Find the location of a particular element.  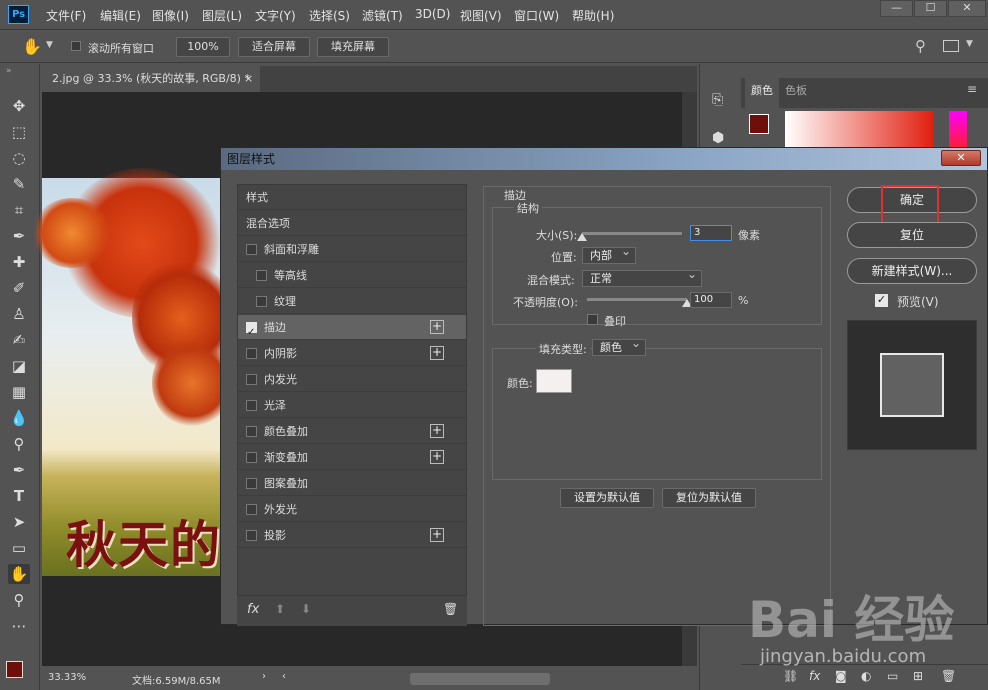

menu-filter: 滤镜(T) is located at coordinates (382, 15).